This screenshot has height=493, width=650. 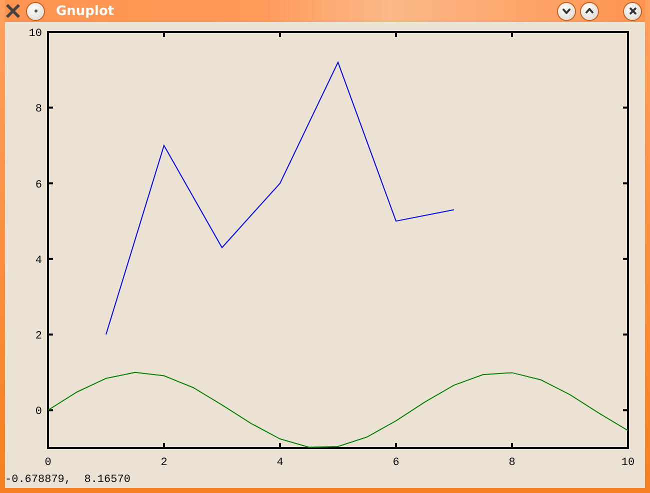 I want to click on close-icon, so click(x=632, y=11).